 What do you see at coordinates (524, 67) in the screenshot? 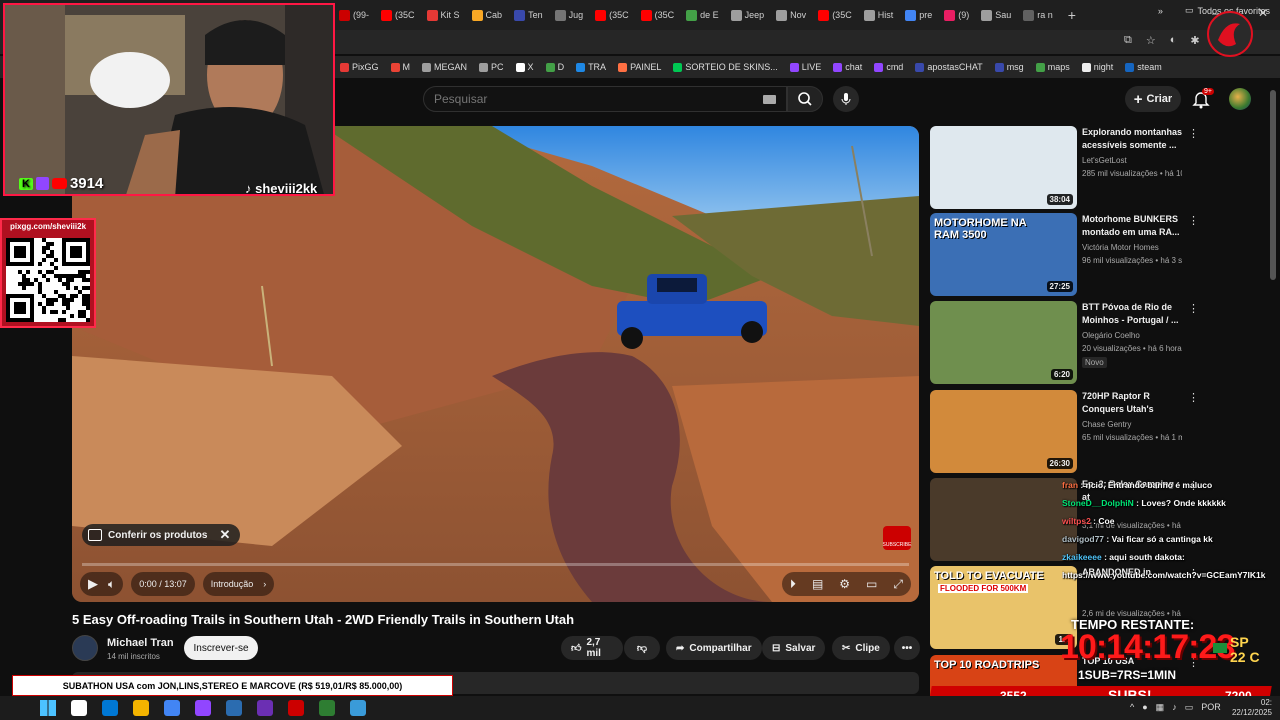
I see `bookmark-item: X` at bounding box center [524, 67].